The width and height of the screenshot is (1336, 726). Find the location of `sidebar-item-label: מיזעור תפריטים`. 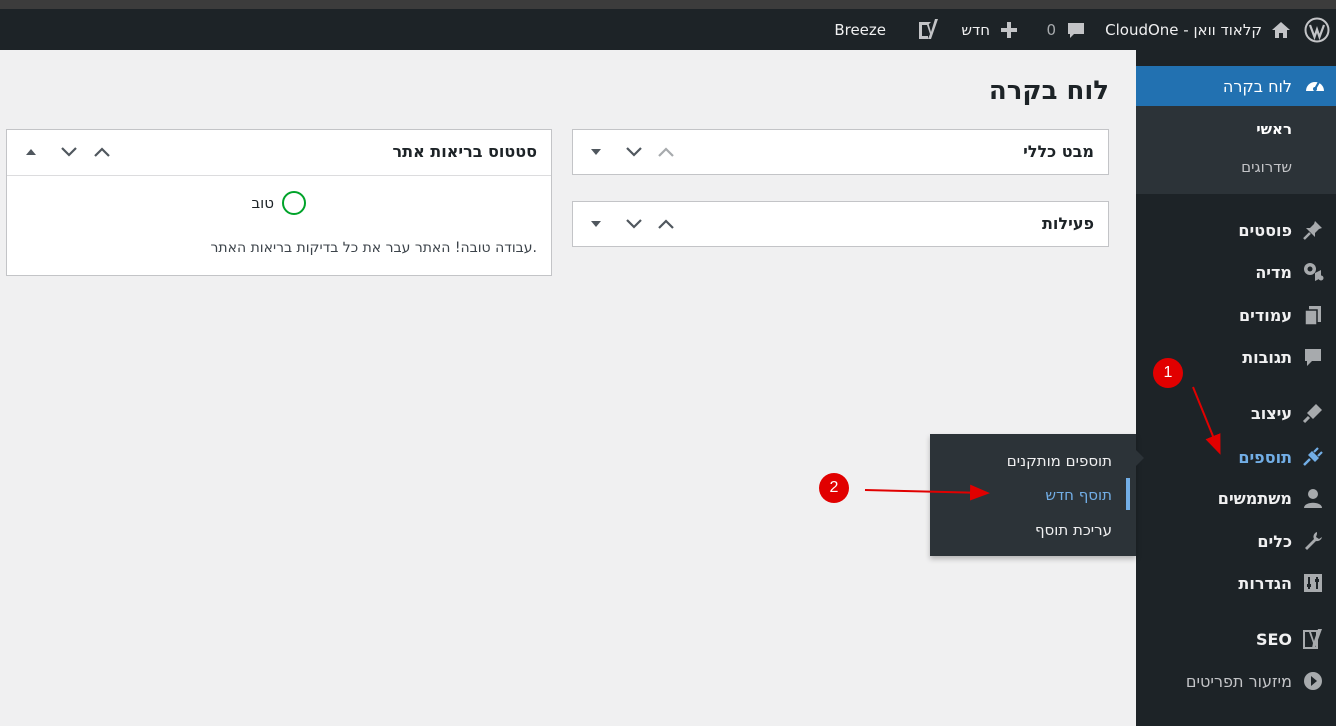

sidebar-item-label: מיזעור תפריטים is located at coordinates (1238, 681).